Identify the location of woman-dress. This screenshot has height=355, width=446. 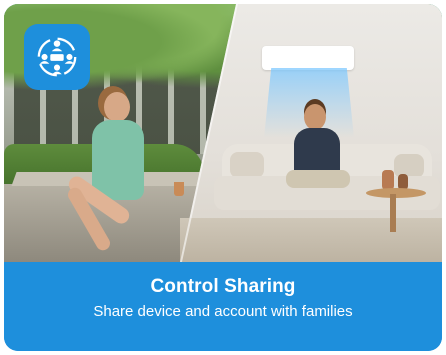
(118, 160).